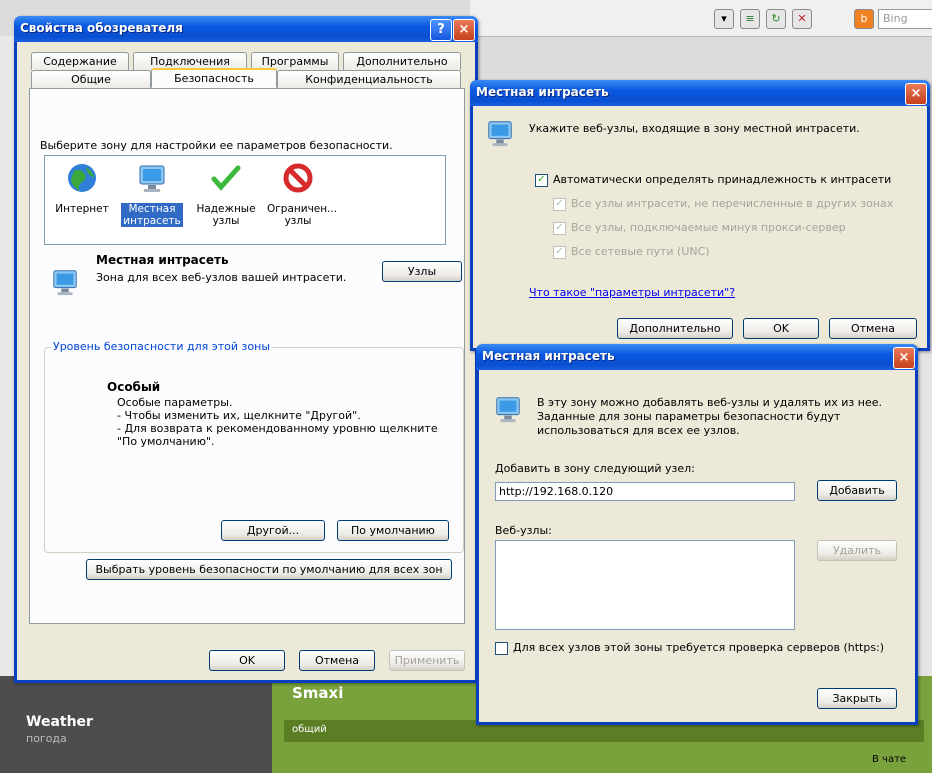  What do you see at coordinates (302, 215) in the screenshot?
I see `zone-restricted-label: Ограничен... узлы` at bounding box center [302, 215].